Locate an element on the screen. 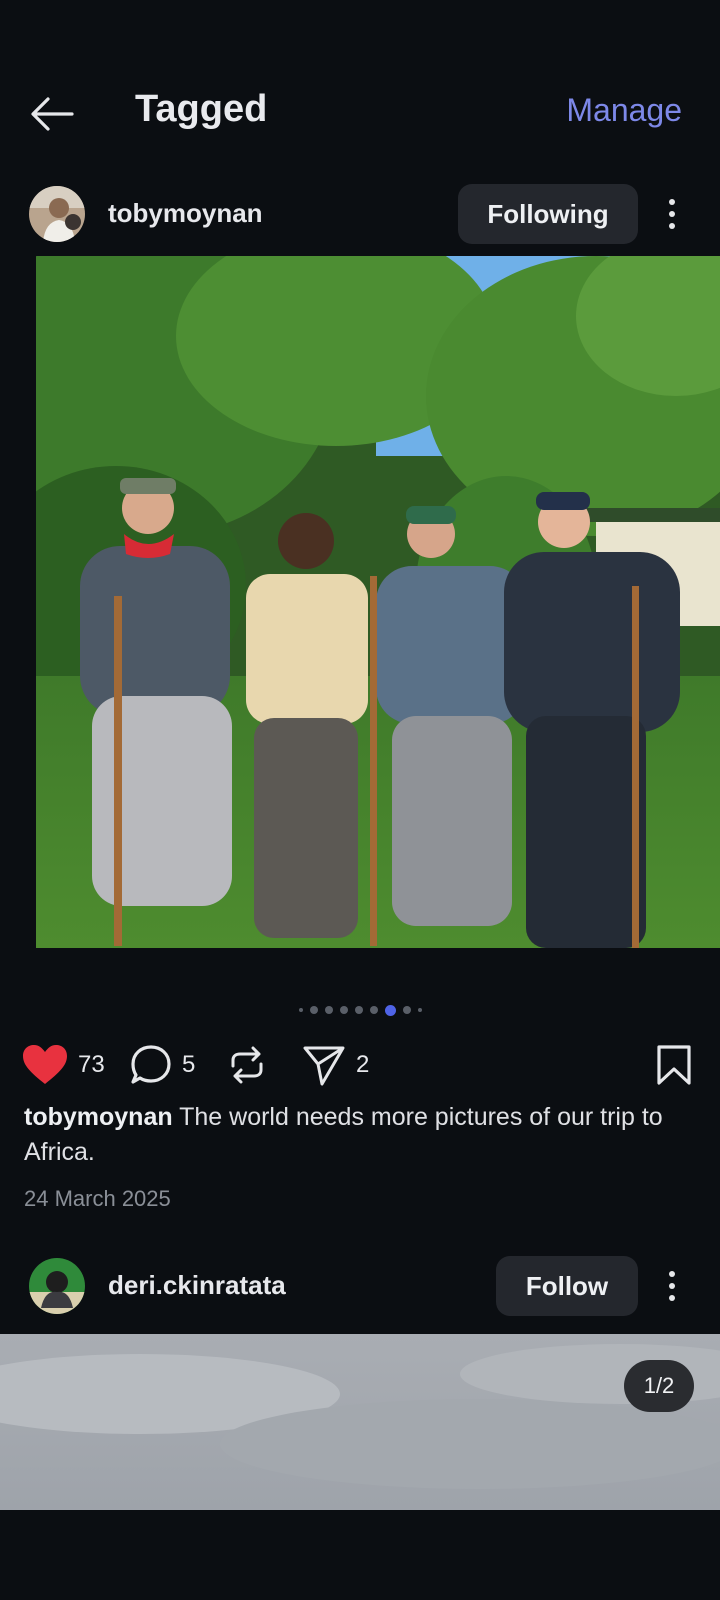  back-arrow-icon is located at coordinates (52, 114).